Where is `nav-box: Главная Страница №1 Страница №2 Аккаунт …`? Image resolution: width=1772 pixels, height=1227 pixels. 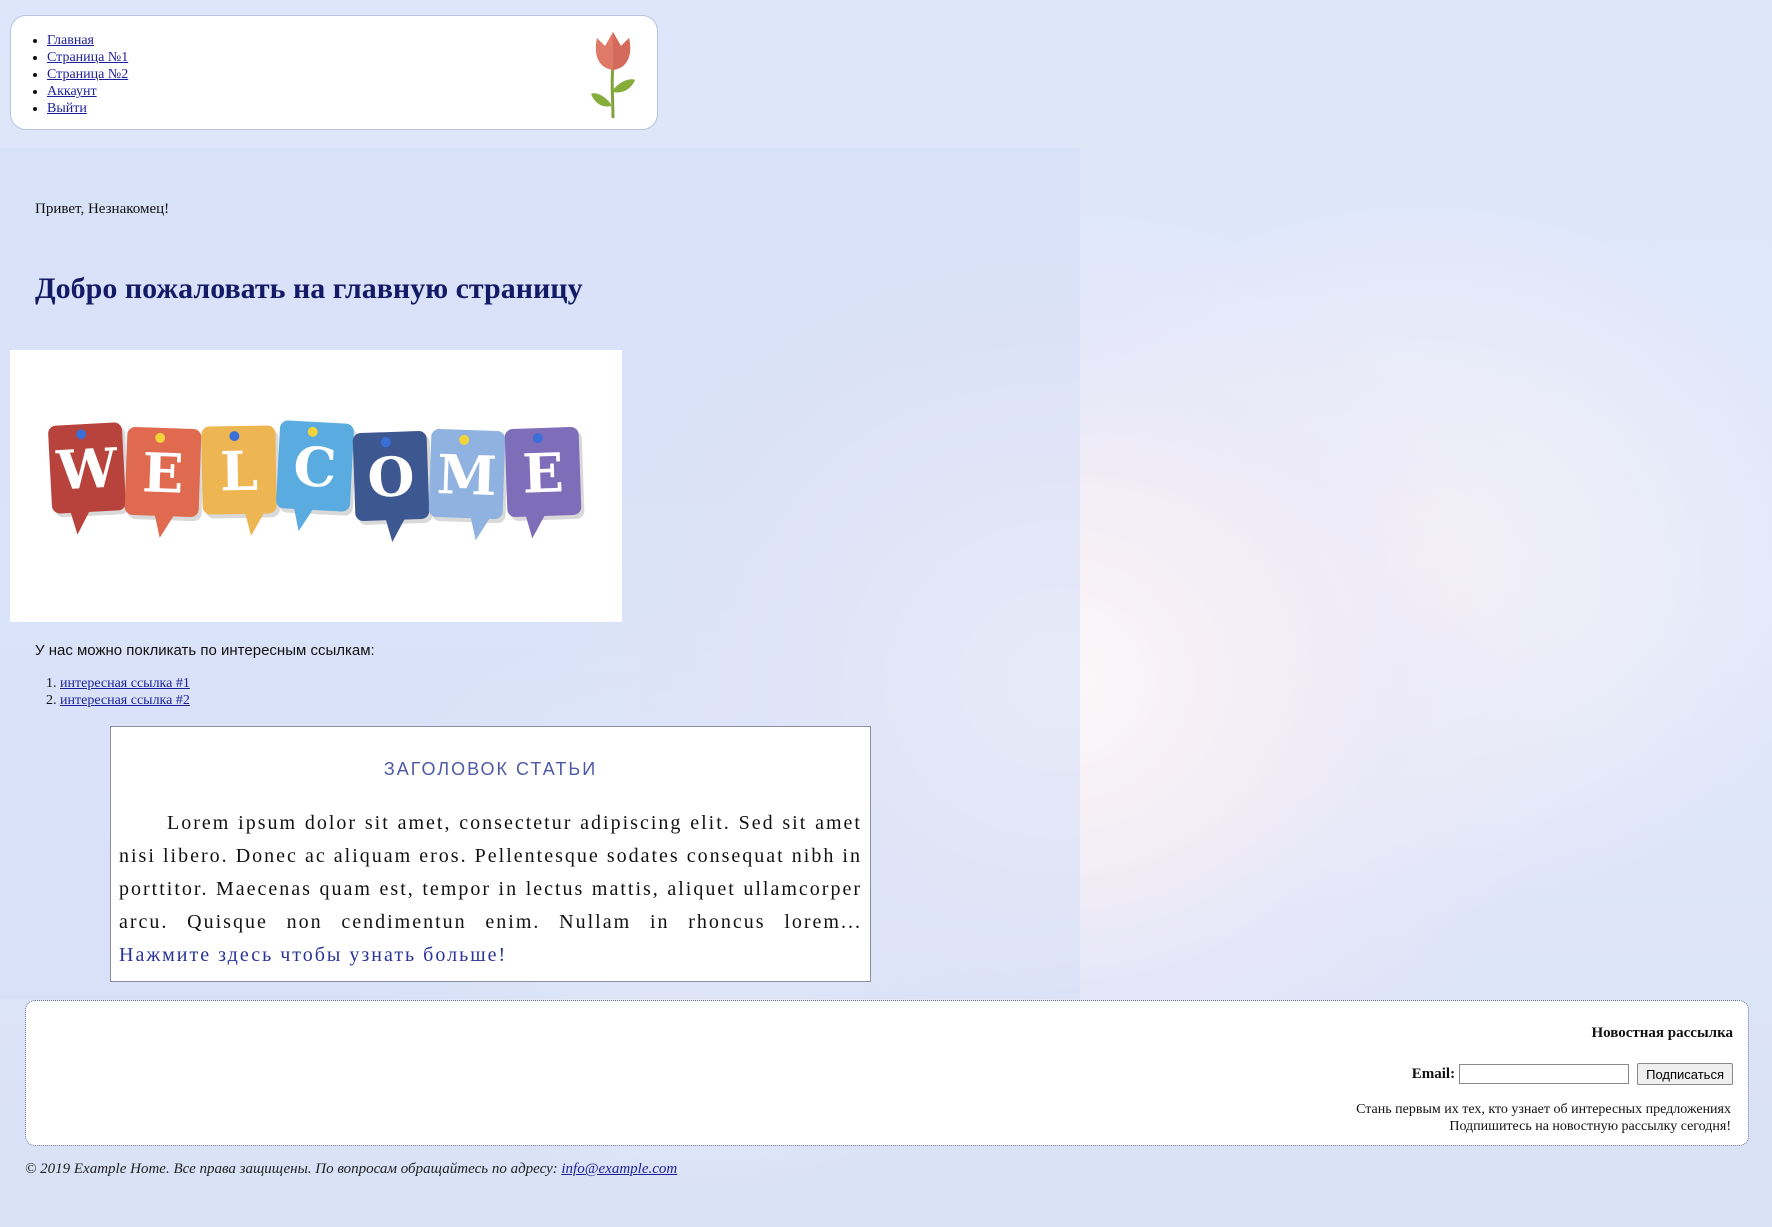 nav-box: Главная Страница №1 Страница №2 Аккаунт … is located at coordinates (334, 72).